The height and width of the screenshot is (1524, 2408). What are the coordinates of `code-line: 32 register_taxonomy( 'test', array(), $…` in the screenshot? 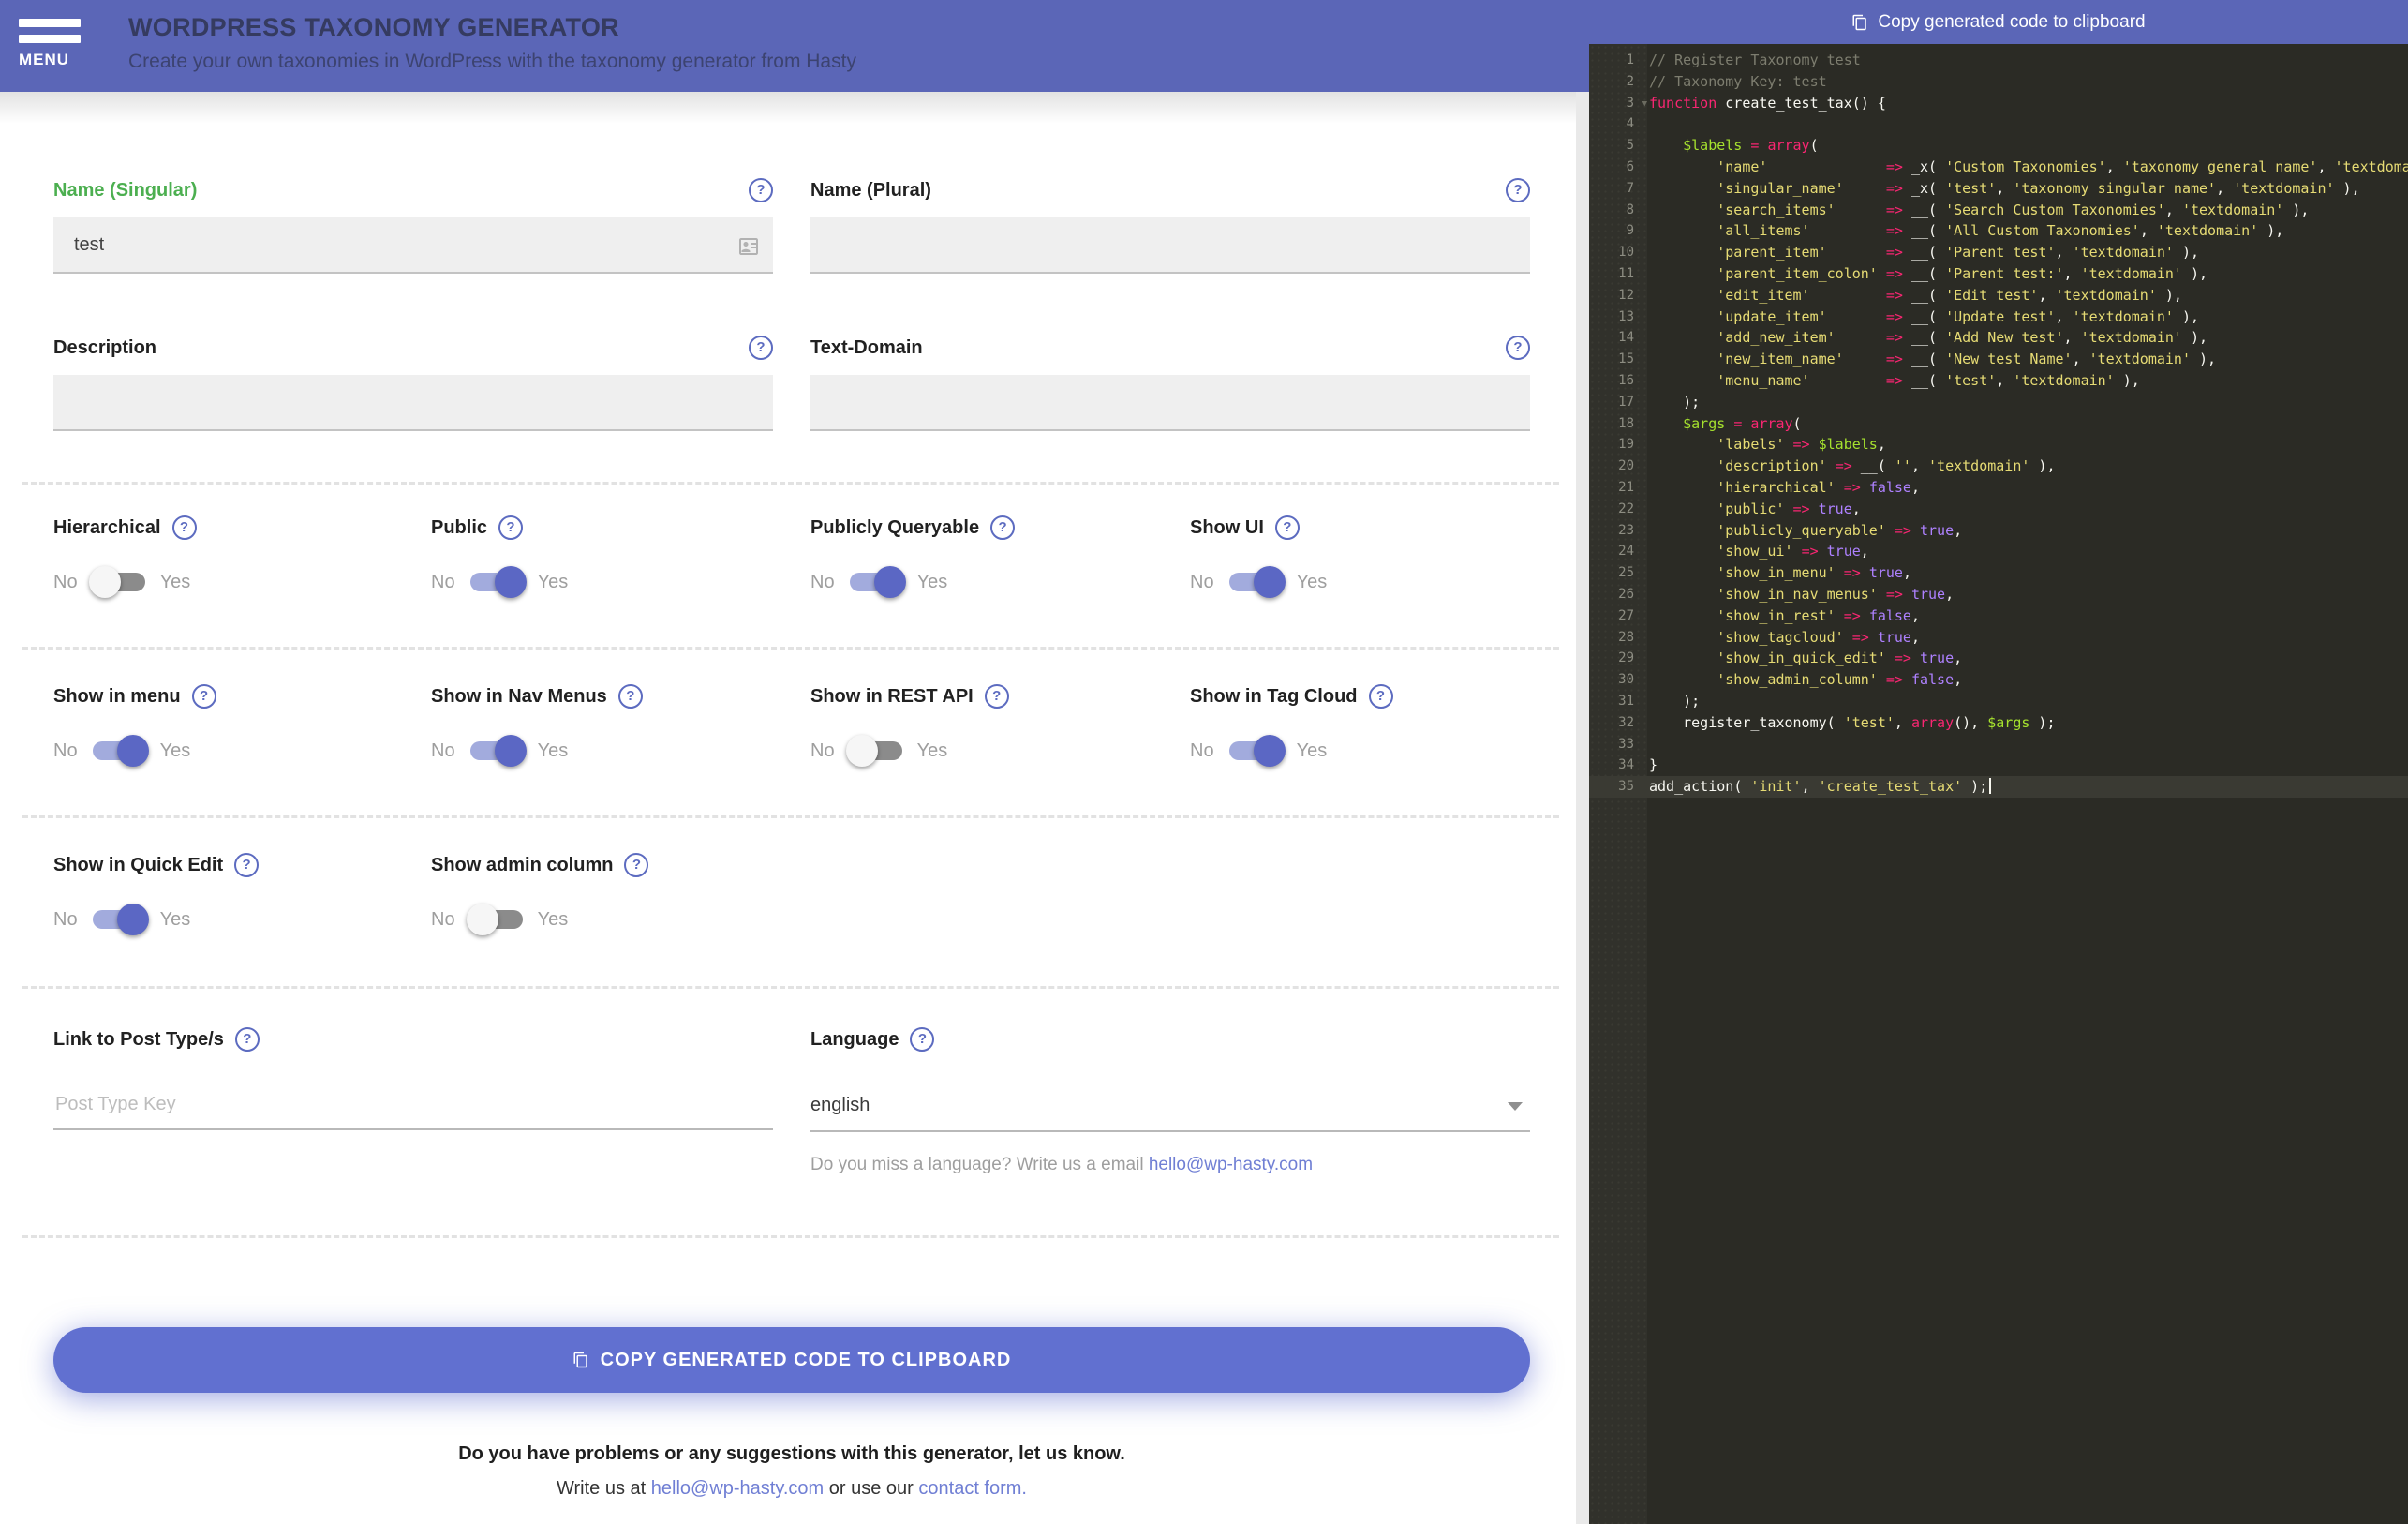 It's located at (1837, 722).